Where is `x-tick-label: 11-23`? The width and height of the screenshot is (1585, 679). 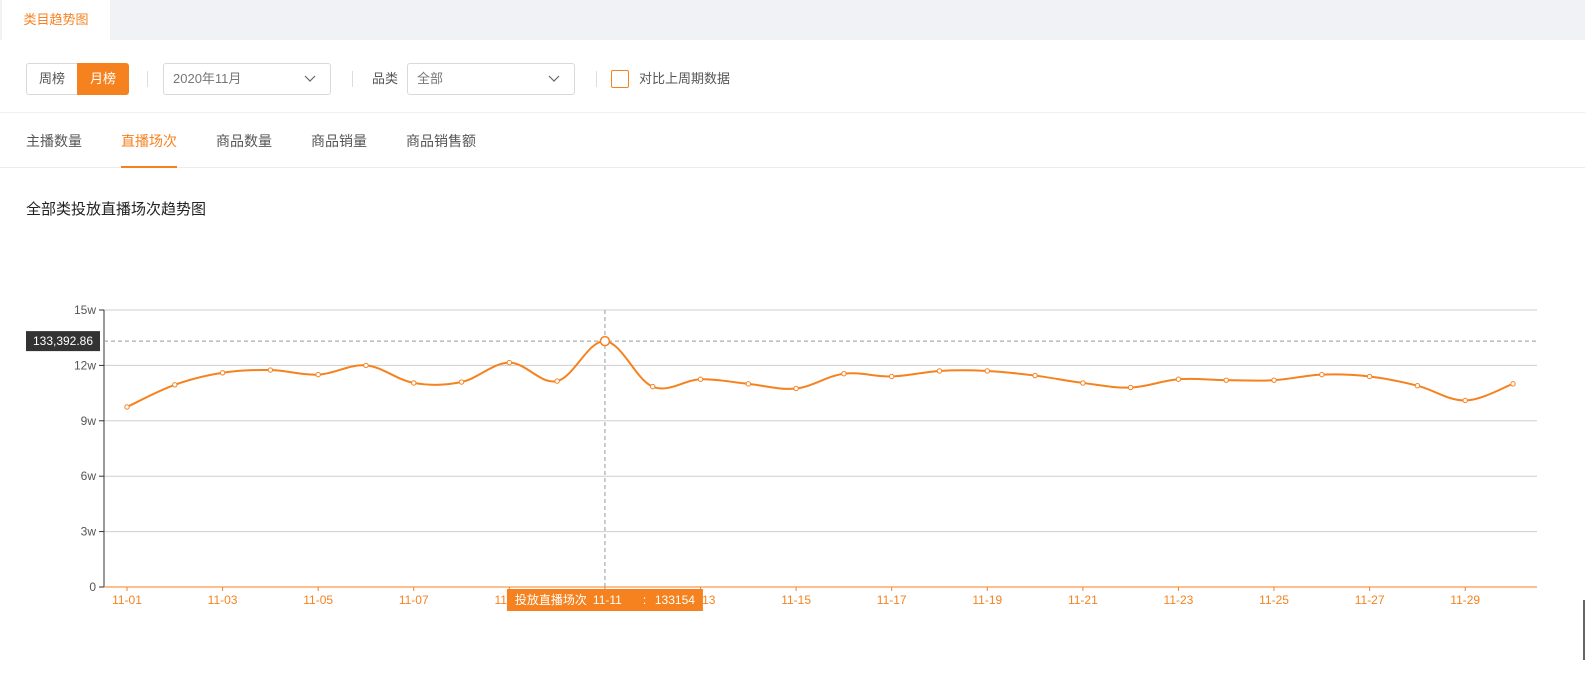
x-tick-label: 11-23 is located at coordinates (1179, 600).